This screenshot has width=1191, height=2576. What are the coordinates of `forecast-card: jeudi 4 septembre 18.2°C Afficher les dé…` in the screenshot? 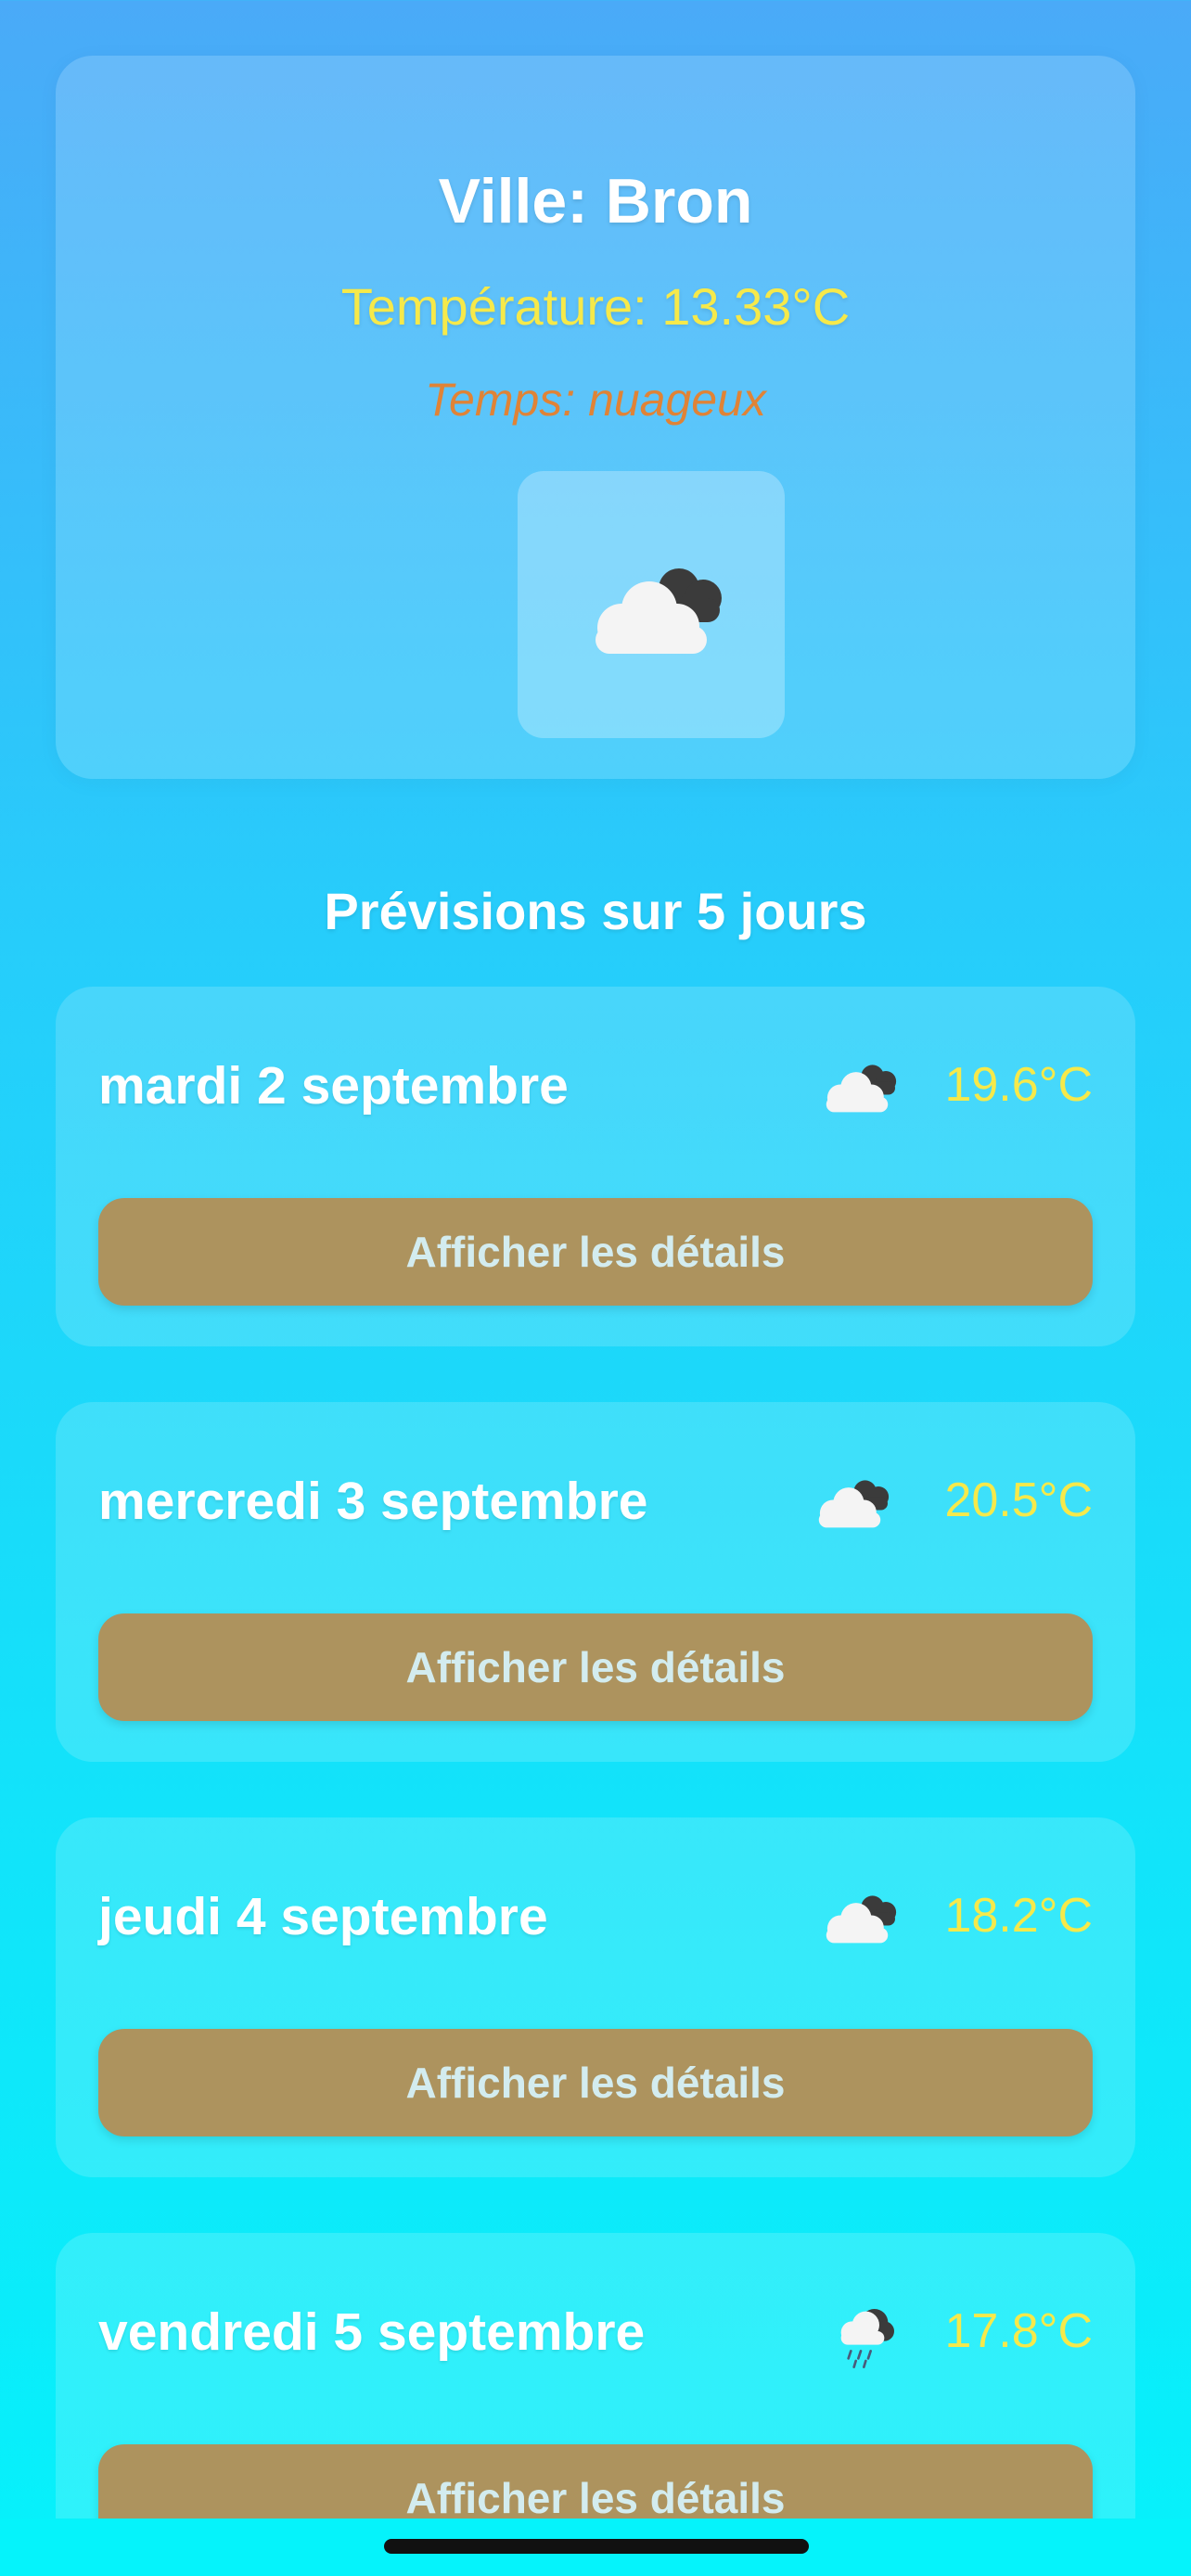 It's located at (595, 1997).